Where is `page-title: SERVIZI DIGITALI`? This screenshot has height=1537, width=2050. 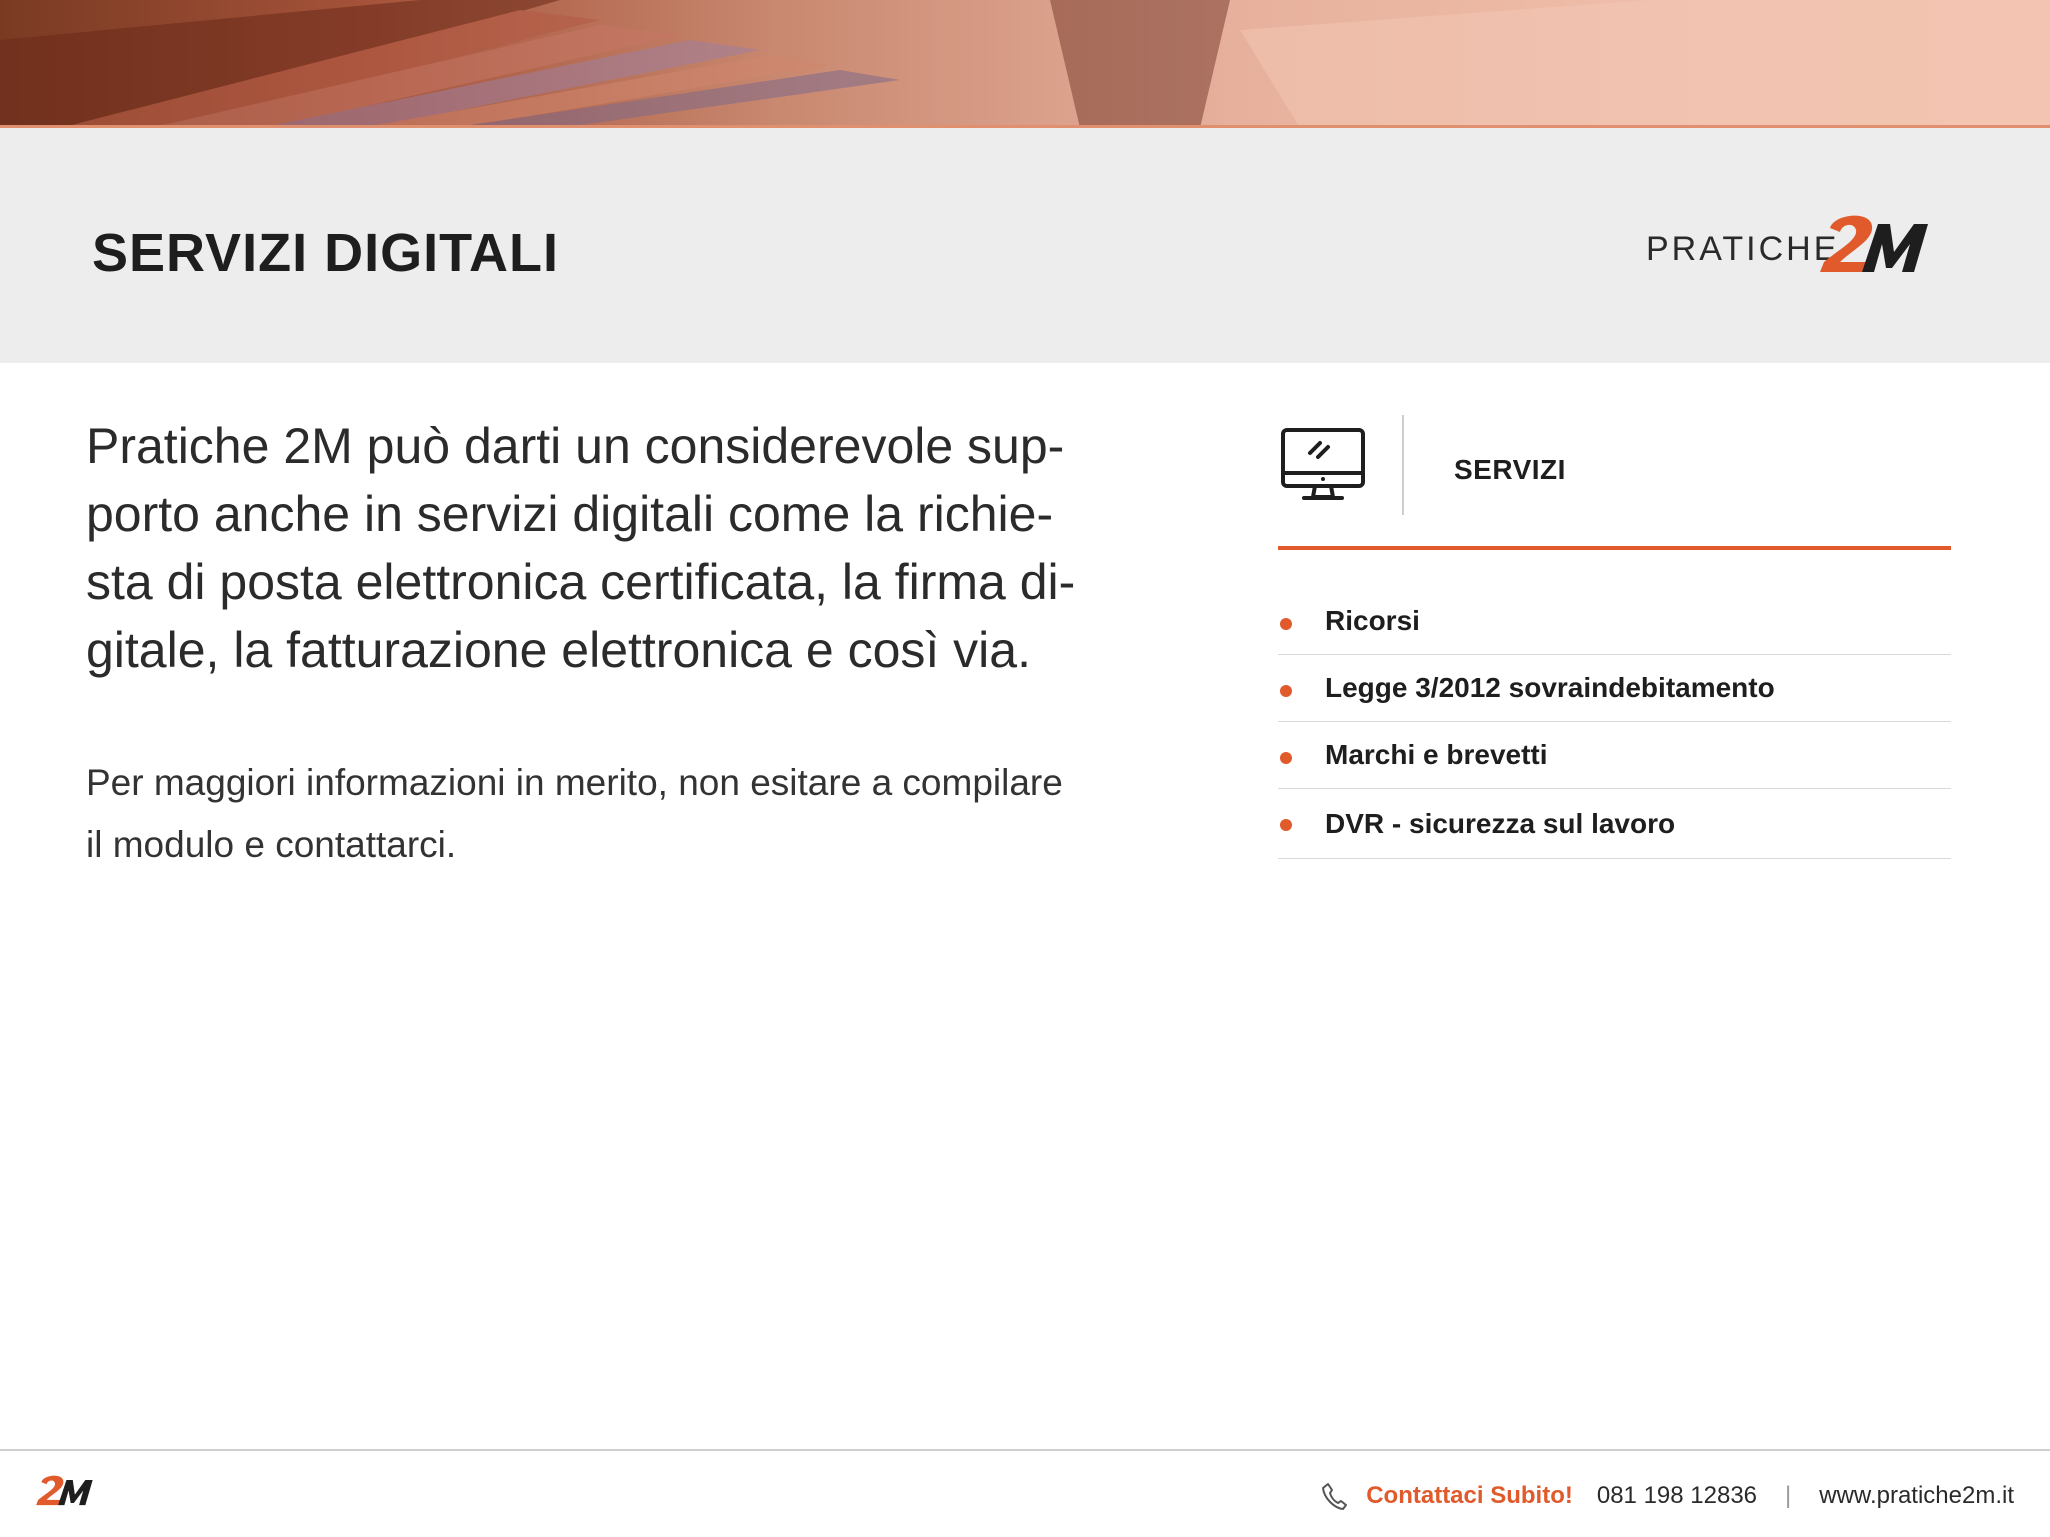
page-title: SERVIZI DIGITALI is located at coordinates (326, 253).